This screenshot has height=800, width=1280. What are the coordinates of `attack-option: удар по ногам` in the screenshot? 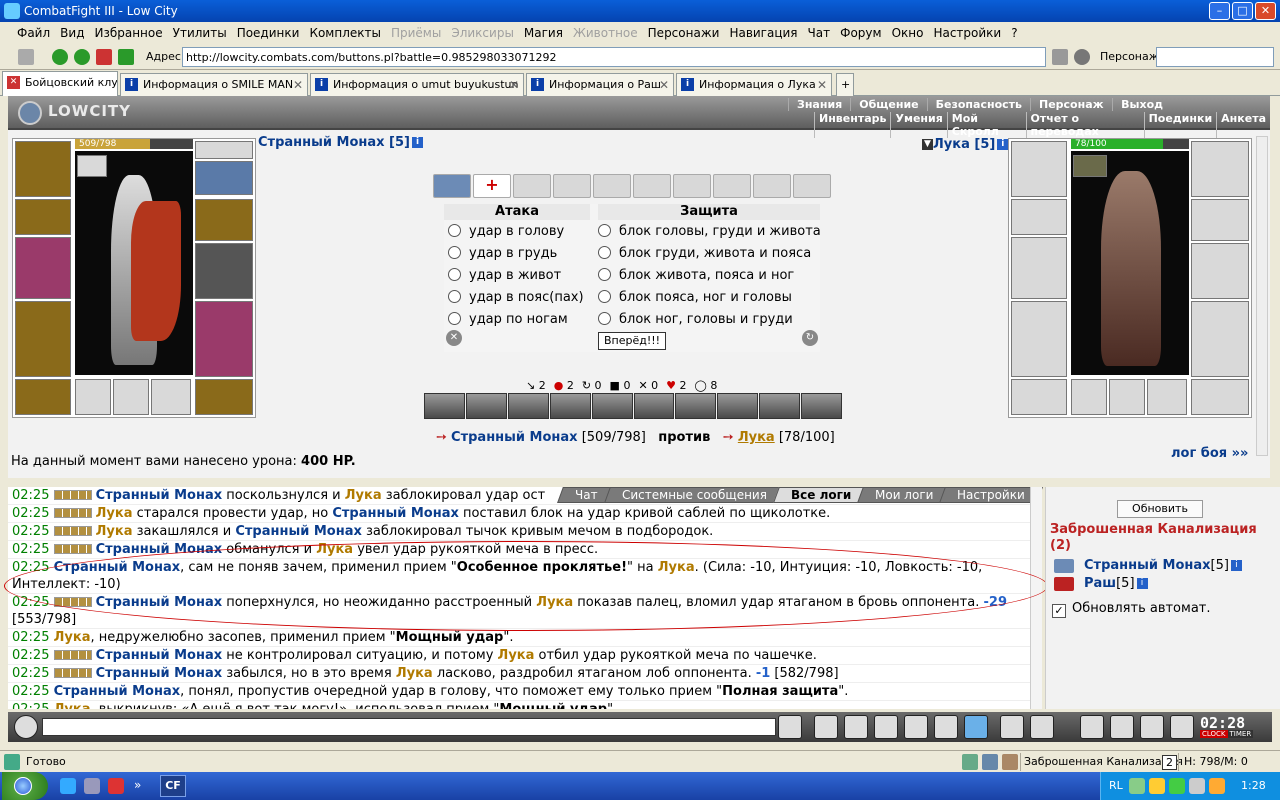 It's located at (508, 319).